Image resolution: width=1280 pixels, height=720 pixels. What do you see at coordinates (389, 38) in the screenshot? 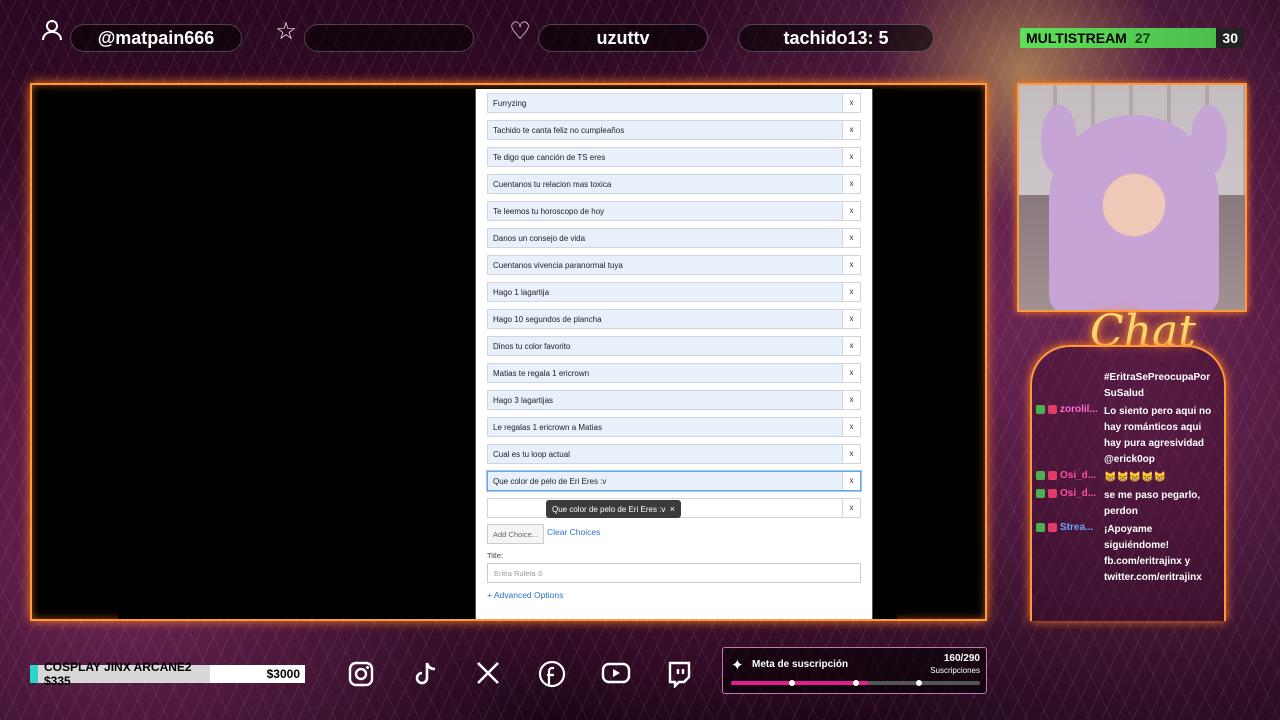
I see `recent-sub` at bounding box center [389, 38].